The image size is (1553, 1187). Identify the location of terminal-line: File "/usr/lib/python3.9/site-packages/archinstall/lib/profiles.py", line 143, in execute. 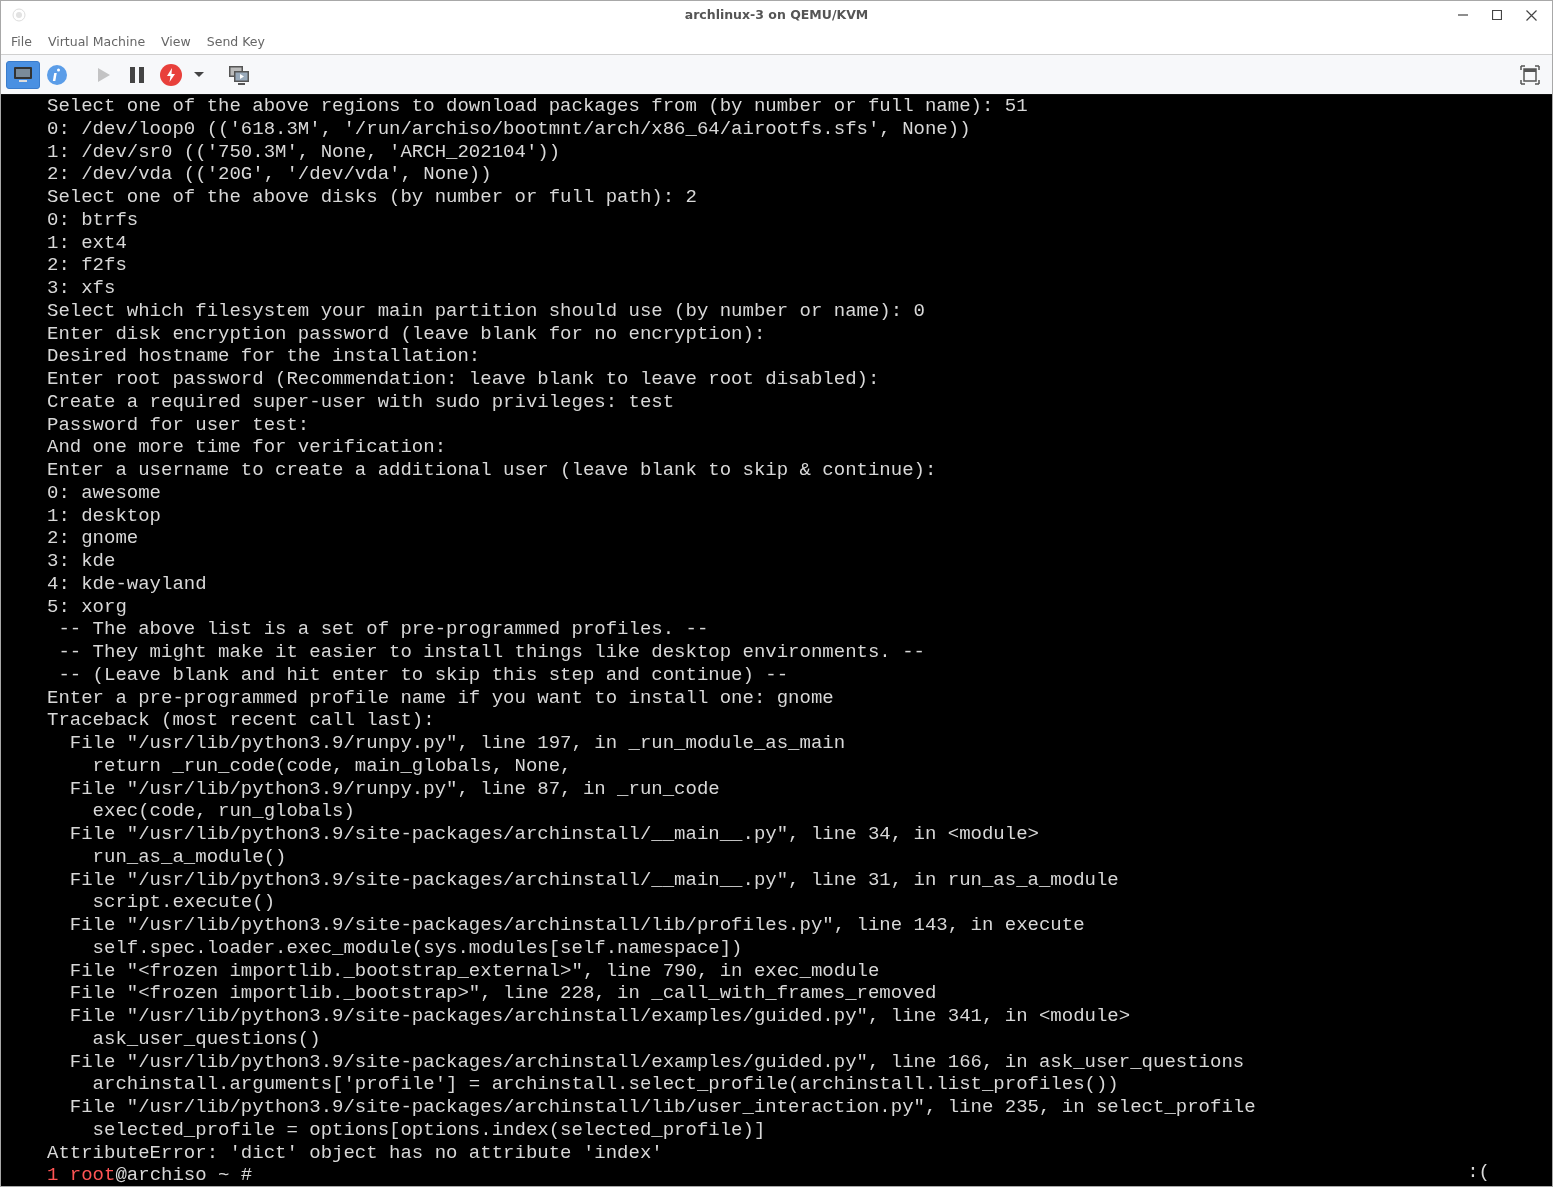
(577, 925).